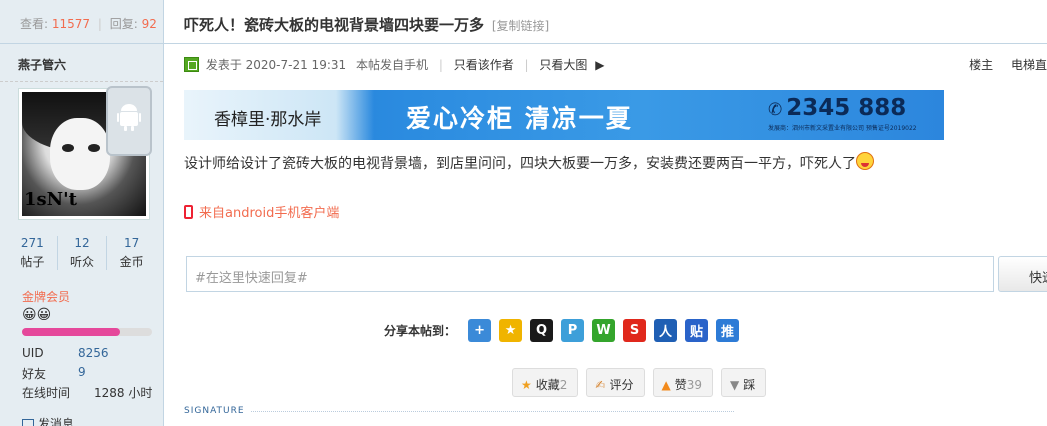 The width and height of the screenshot is (1047, 426). Describe the element at coordinates (526, 385) in the screenshot. I see `star-icon: ★` at that location.